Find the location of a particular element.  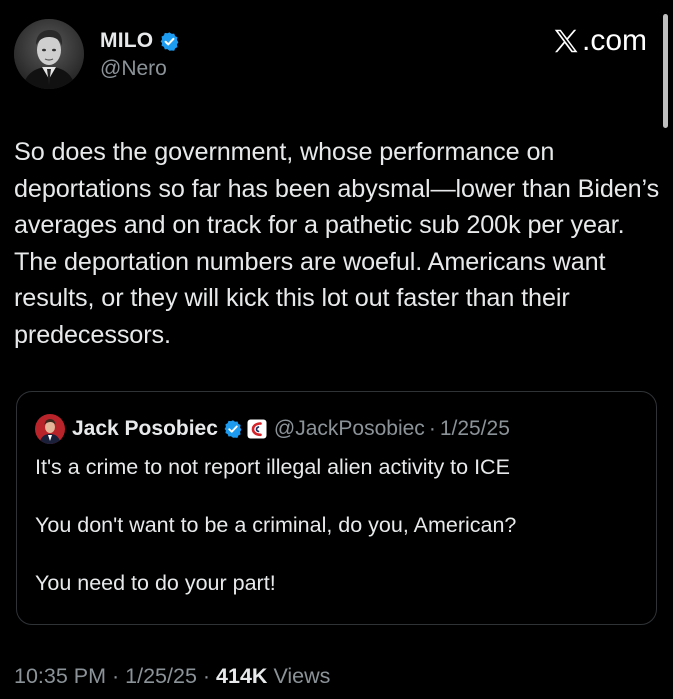

author-name-row: MILO is located at coordinates (140, 41).